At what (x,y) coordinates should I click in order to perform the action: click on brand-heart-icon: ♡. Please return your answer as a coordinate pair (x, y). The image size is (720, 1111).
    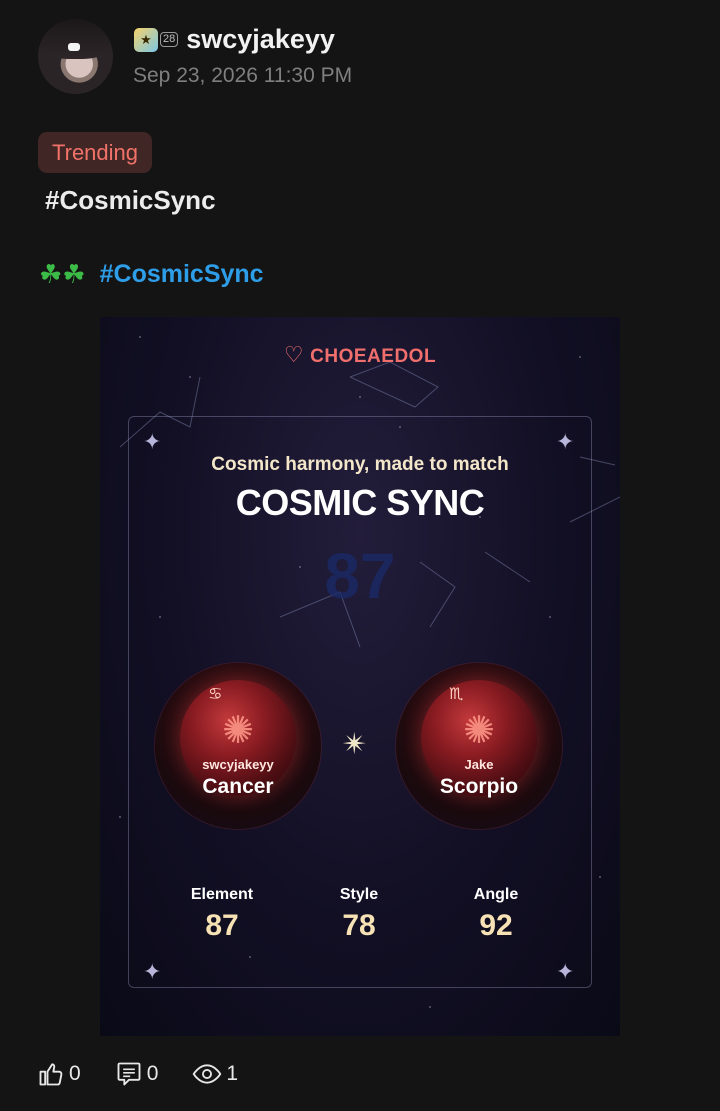
    Looking at the image, I should click on (294, 354).